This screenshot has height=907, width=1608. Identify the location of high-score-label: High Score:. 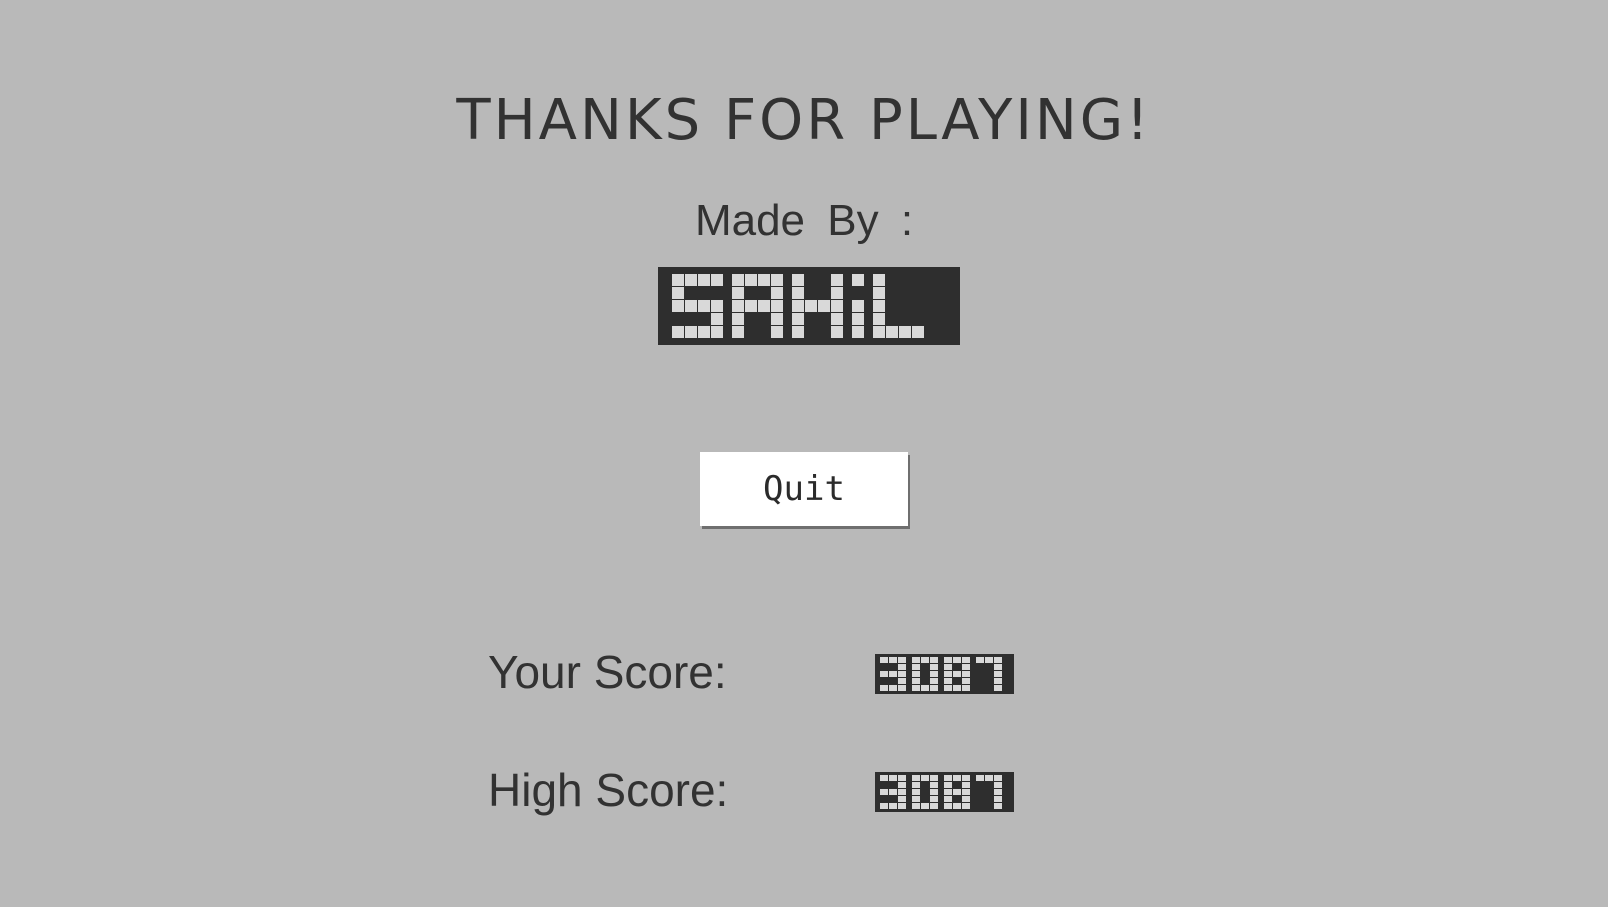
(608, 790).